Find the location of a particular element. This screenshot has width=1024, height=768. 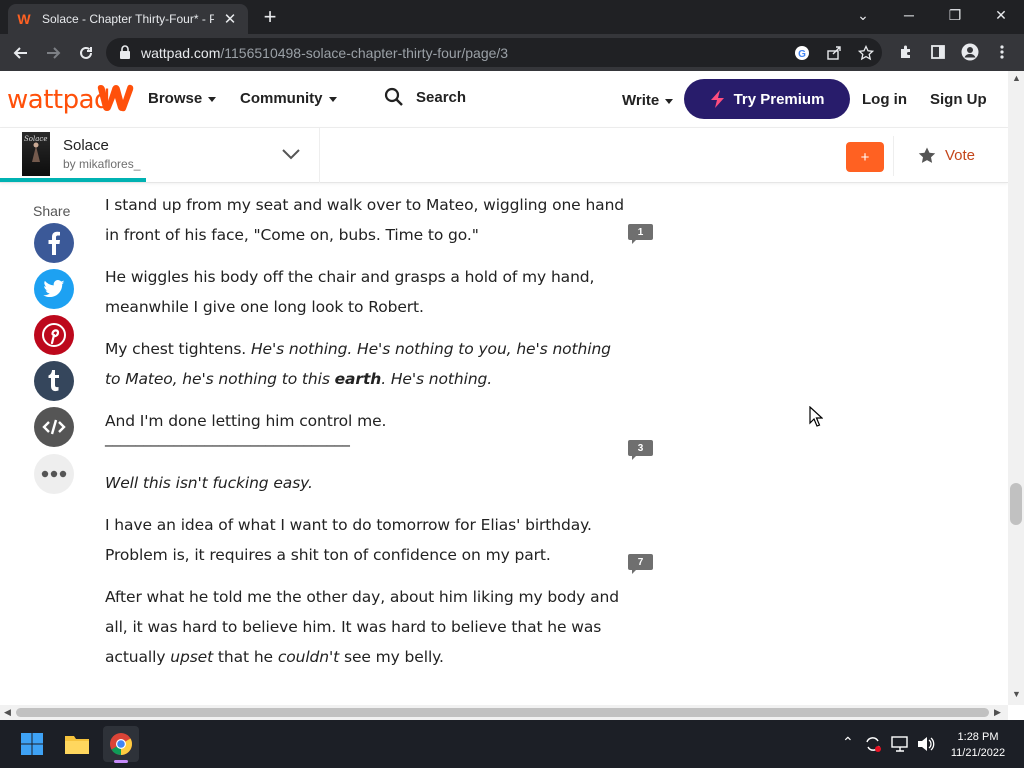

vertical-scrollbar: ▲ ▼ is located at coordinates (1016, 388).